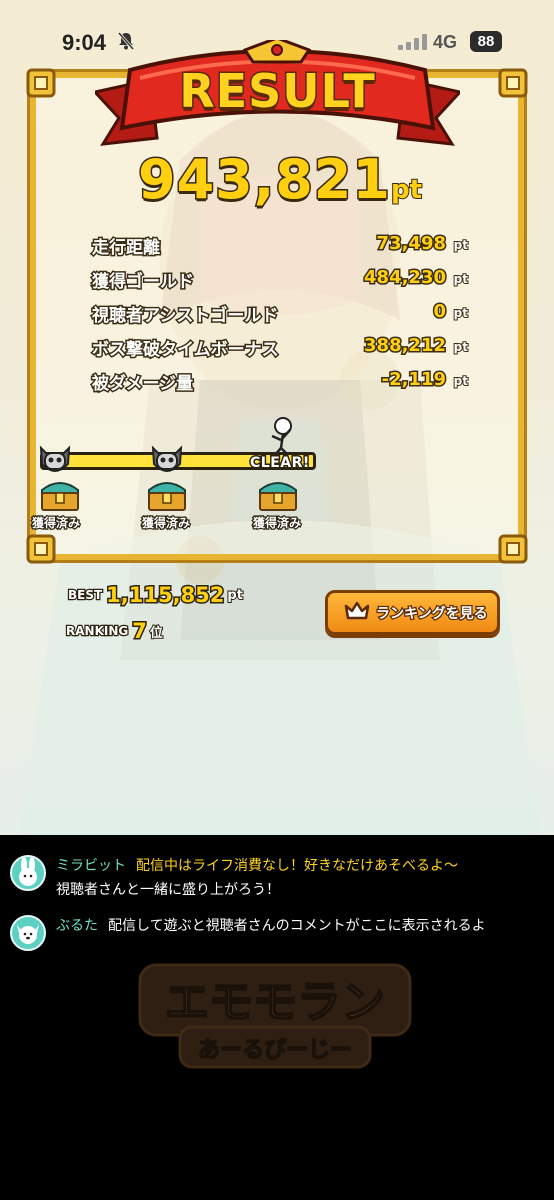 This screenshot has height=1200, width=554. What do you see at coordinates (439, 312) in the screenshot?
I see `stat-value: 0` at bounding box center [439, 312].